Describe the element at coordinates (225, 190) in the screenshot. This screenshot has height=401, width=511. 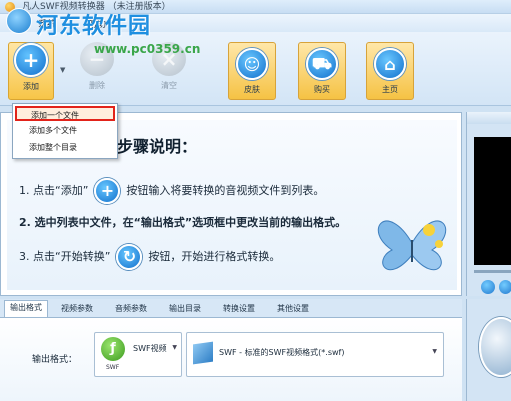
I see `step1-text-b: 按钮输入将要转换的音视频文件到列表。` at that location.